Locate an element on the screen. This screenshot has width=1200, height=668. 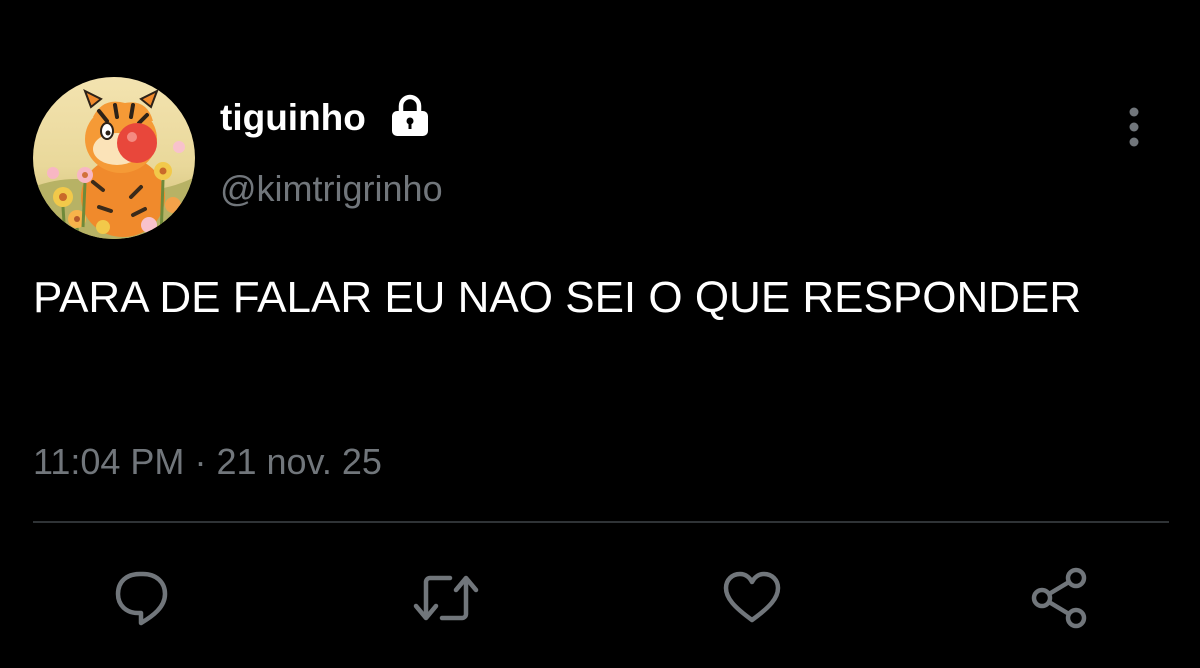
like-button is located at coordinates (752, 598).